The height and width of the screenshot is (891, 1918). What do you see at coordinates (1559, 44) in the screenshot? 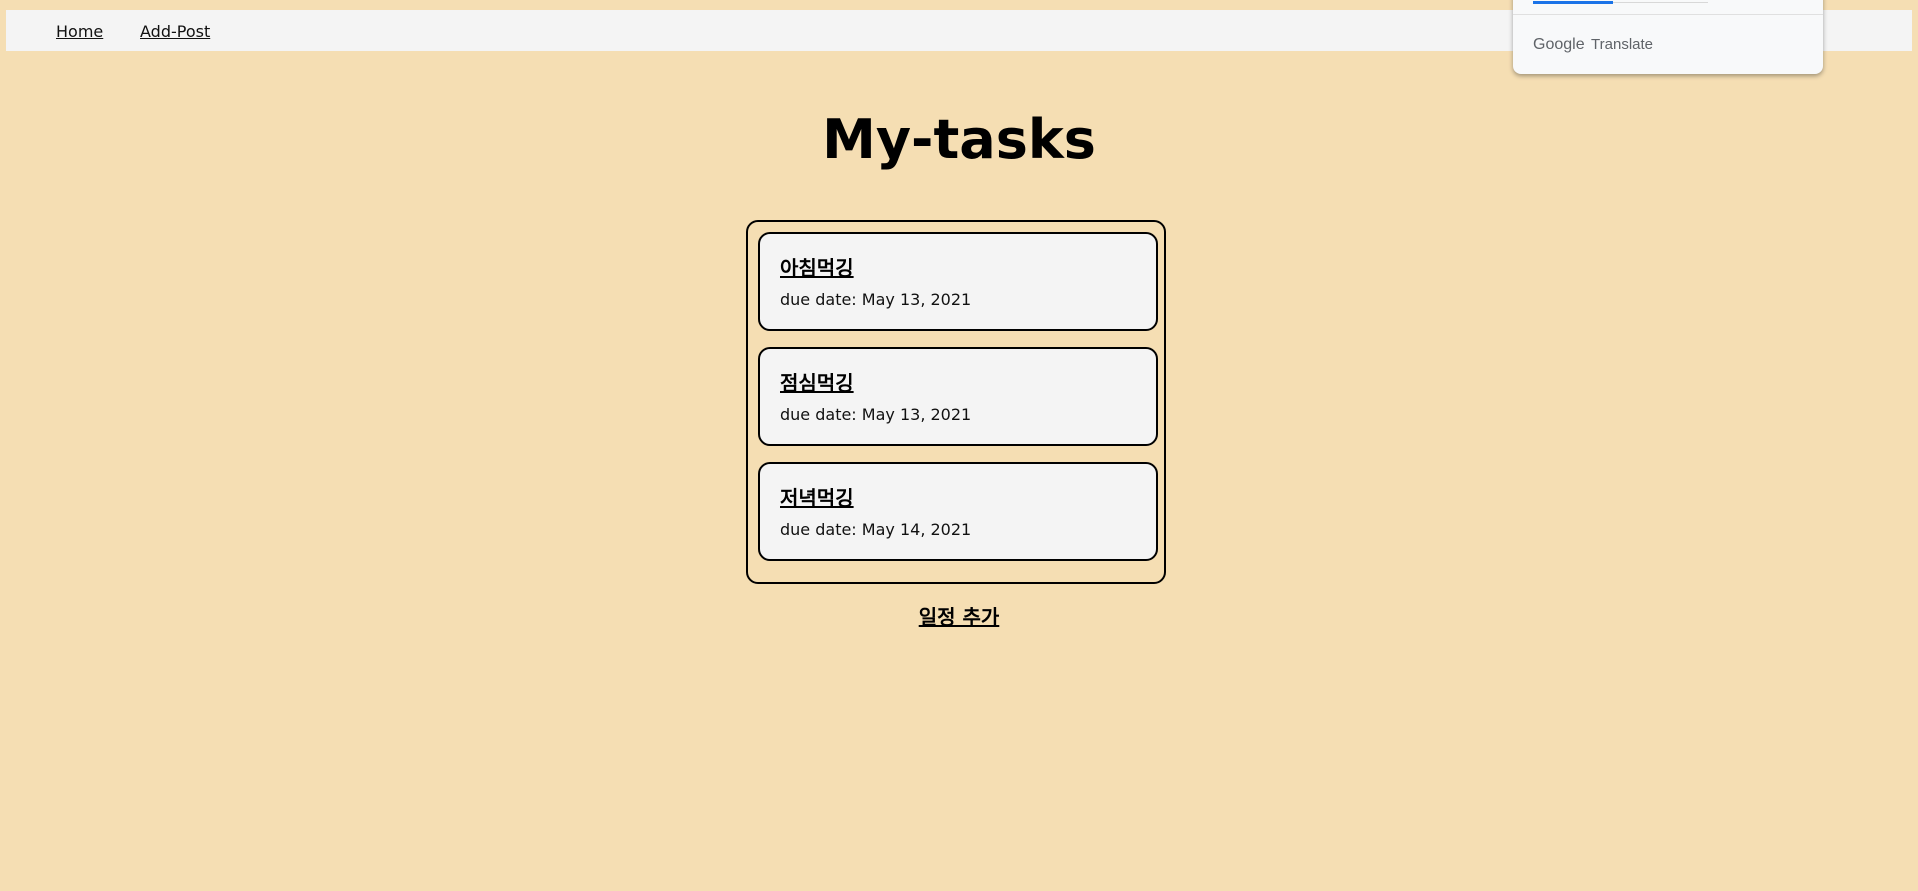
I see `google-wordmark: Google` at bounding box center [1559, 44].